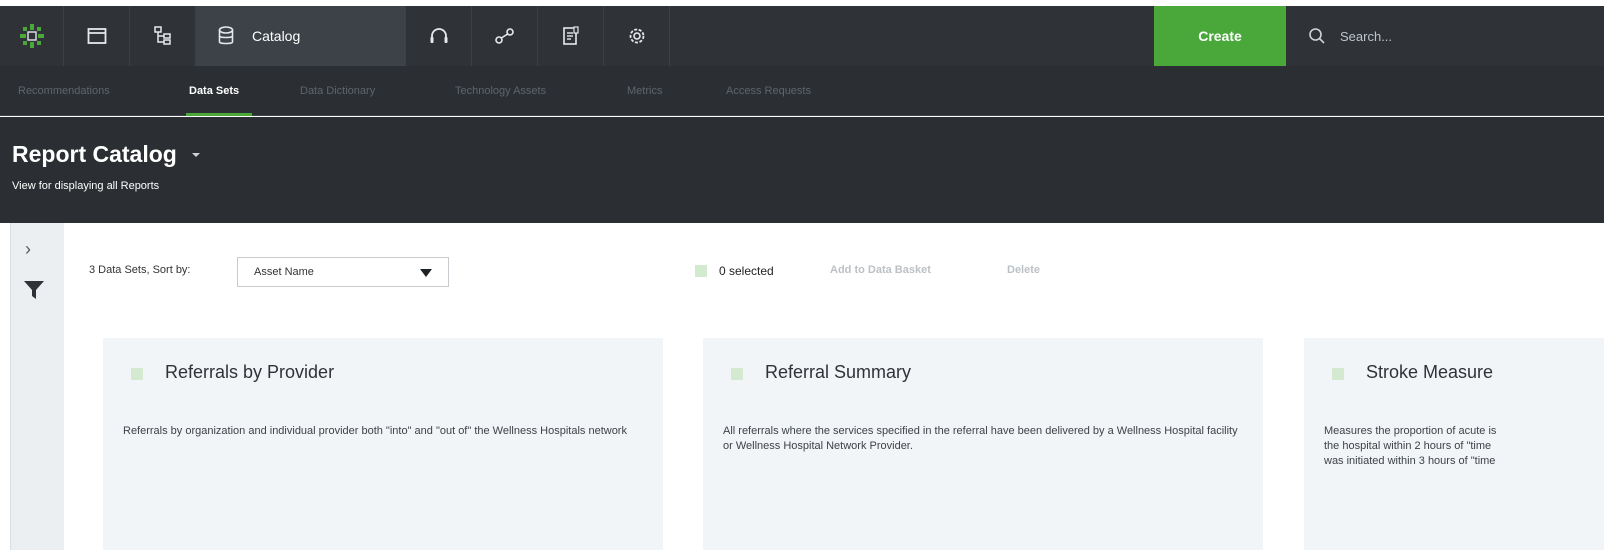  What do you see at coordinates (637, 36) in the screenshot?
I see `settings-gear-icon` at bounding box center [637, 36].